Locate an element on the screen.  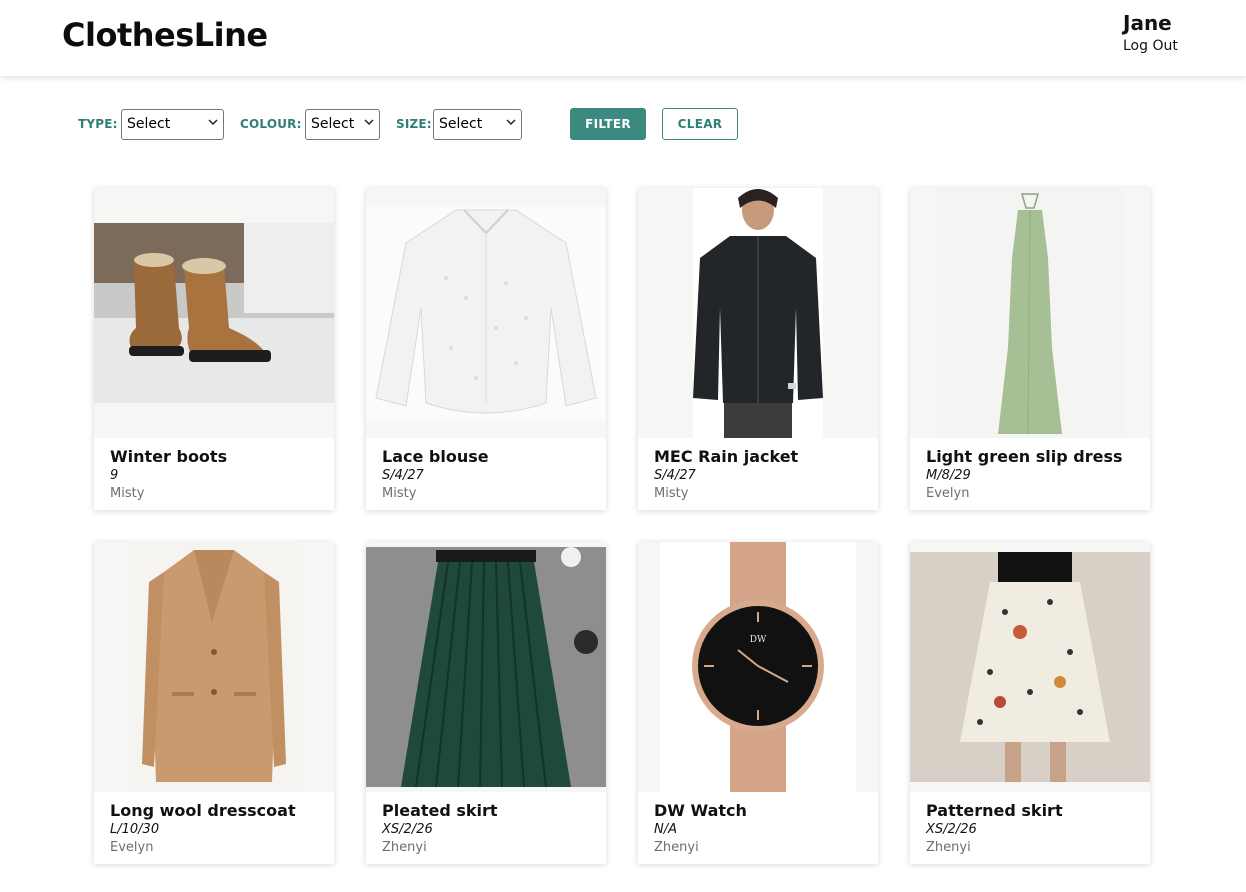
item-title: Lace blouse is located at coordinates (435, 456).